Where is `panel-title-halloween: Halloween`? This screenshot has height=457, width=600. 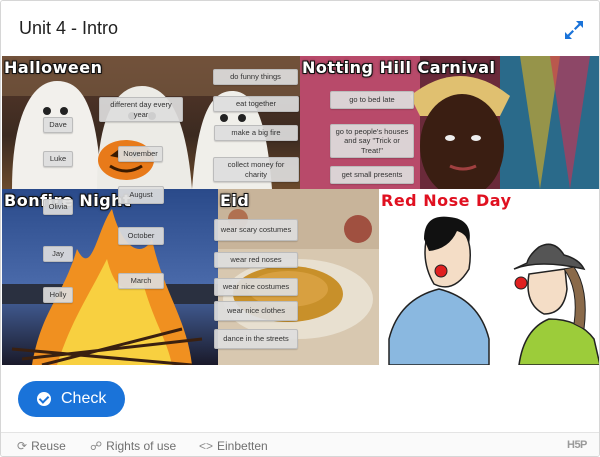
panel-title-halloween: Halloween is located at coordinates (53, 67).